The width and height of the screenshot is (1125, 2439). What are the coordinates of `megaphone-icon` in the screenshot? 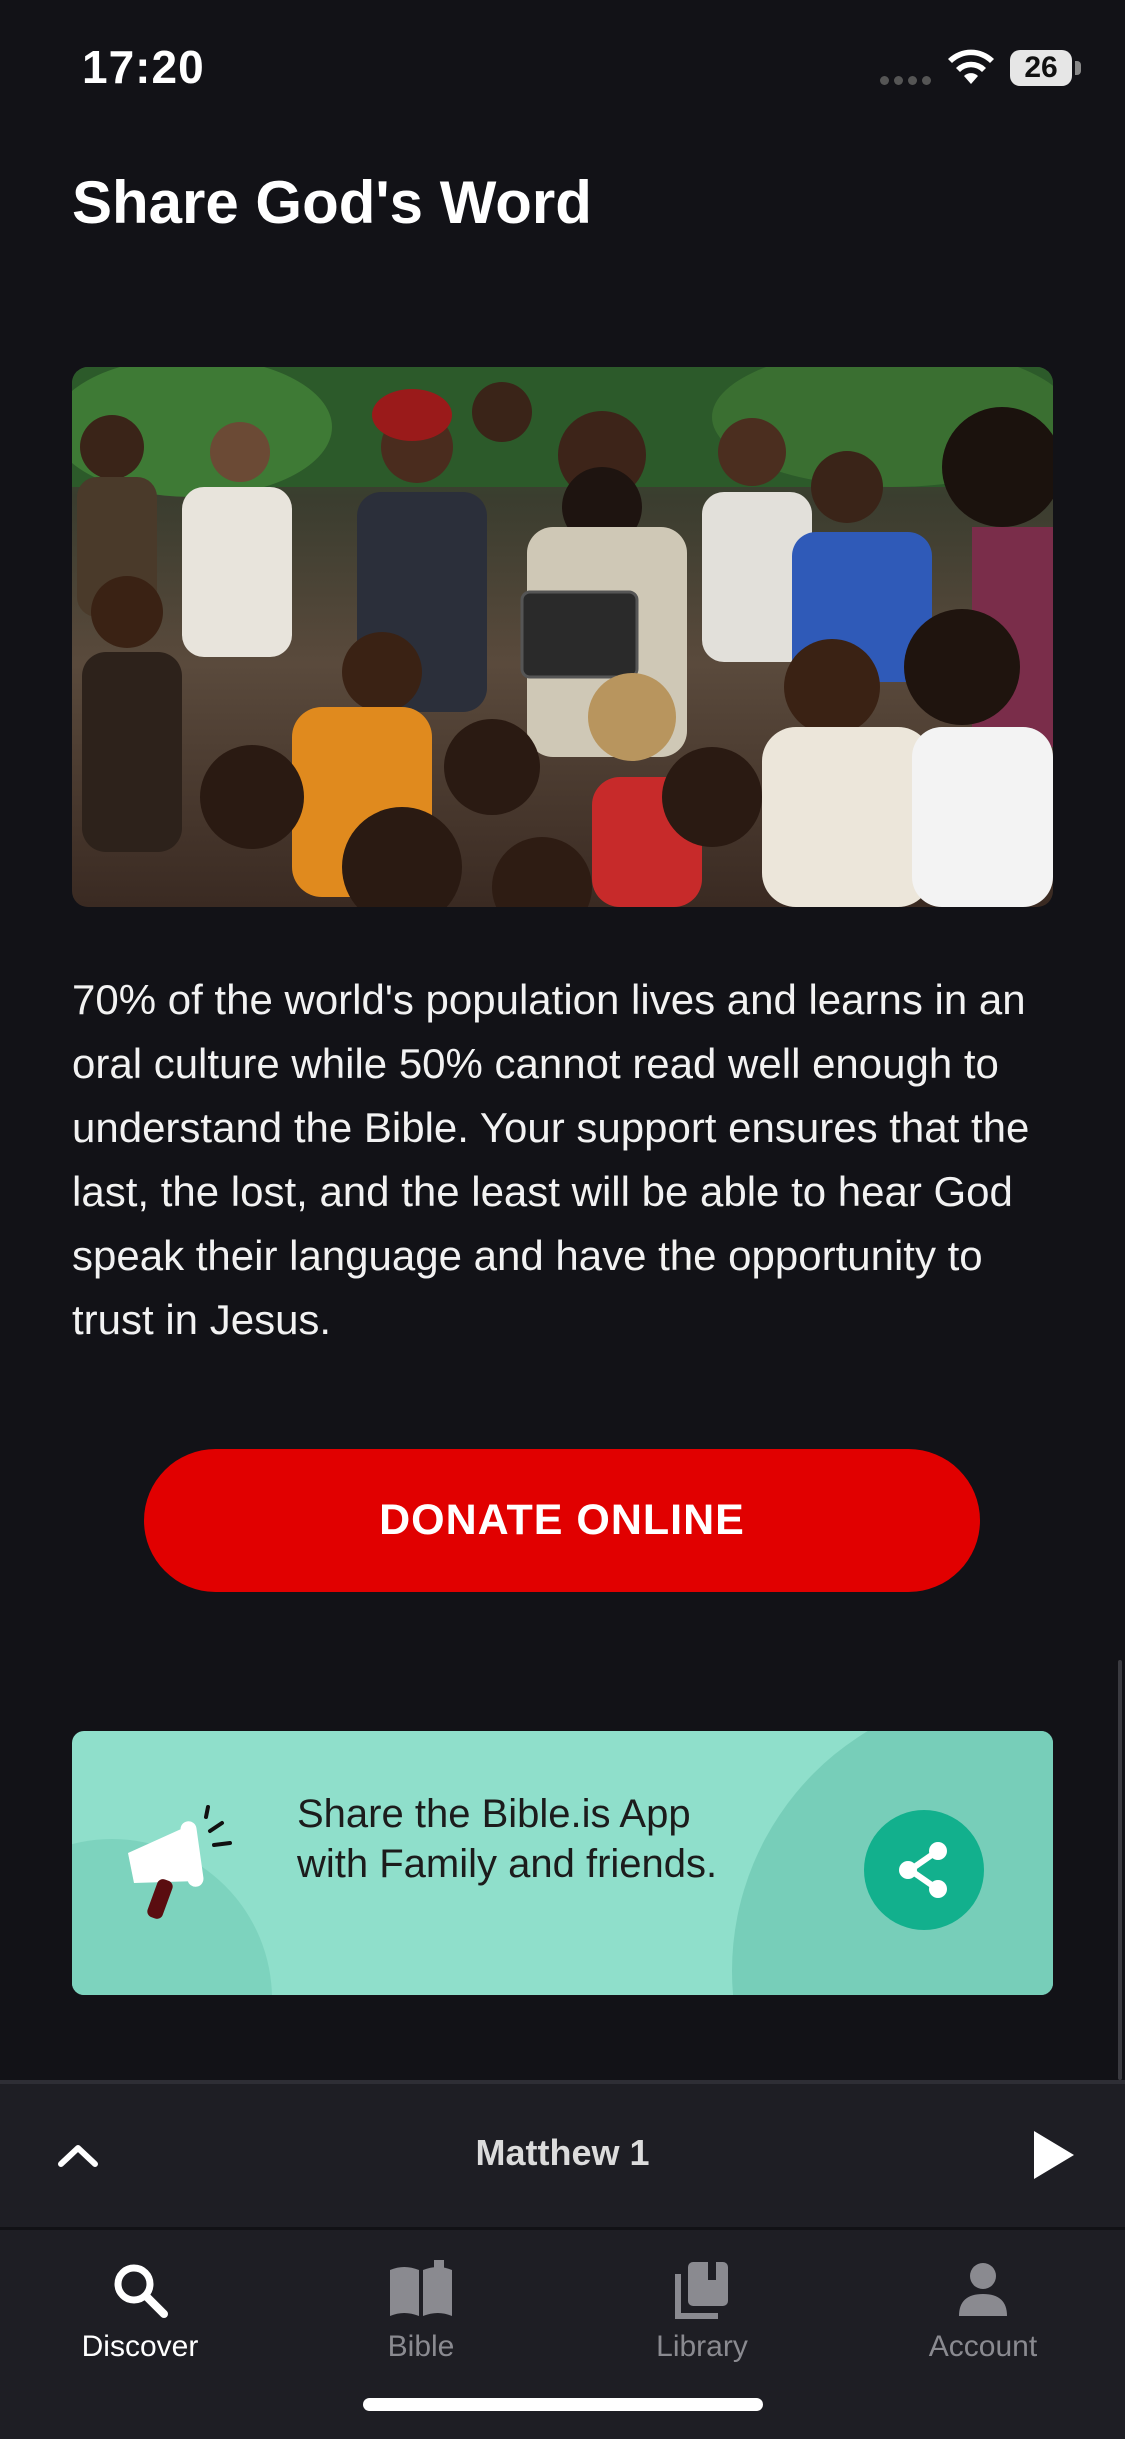 It's located at (180, 1862).